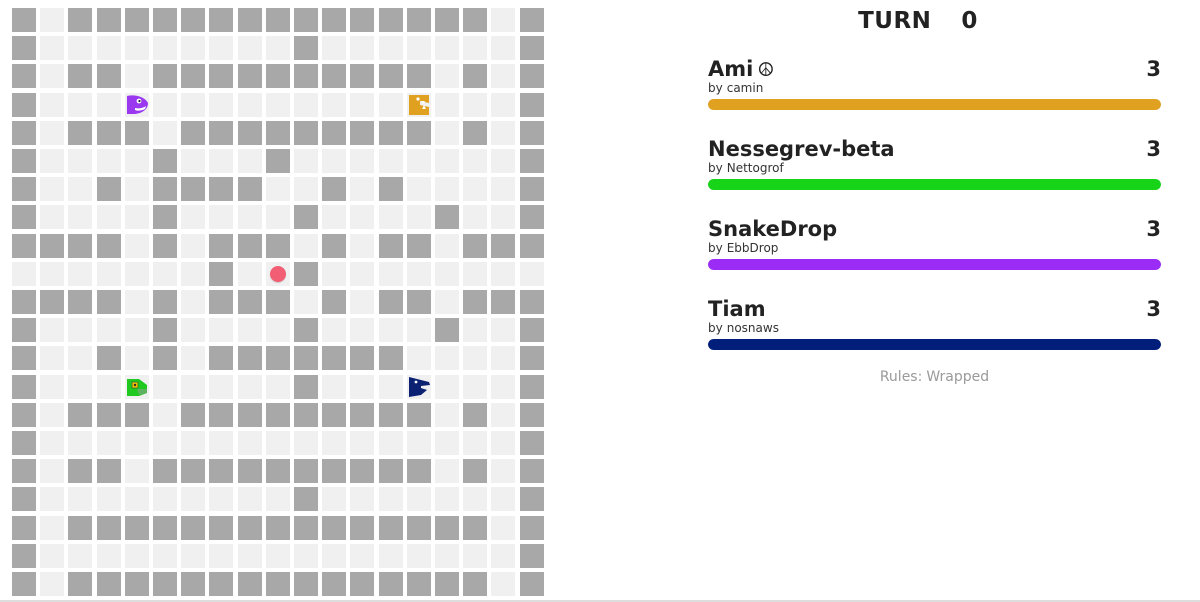 The width and height of the screenshot is (1200, 602). Describe the element at coordinates (895, 21) in the screenshot. I see `turn-label: TURN` at that location.